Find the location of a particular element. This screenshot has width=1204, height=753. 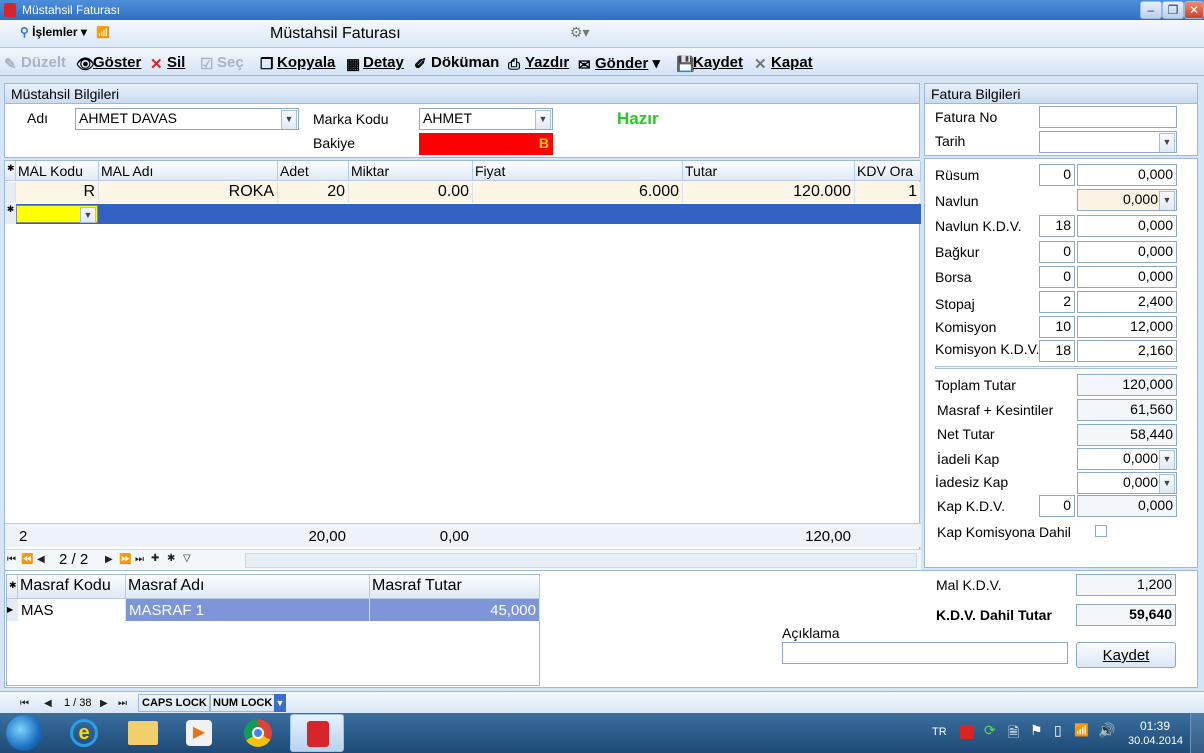

statusbar-menu-chevron-icon: ▼ is located at coordinates (280, 703).